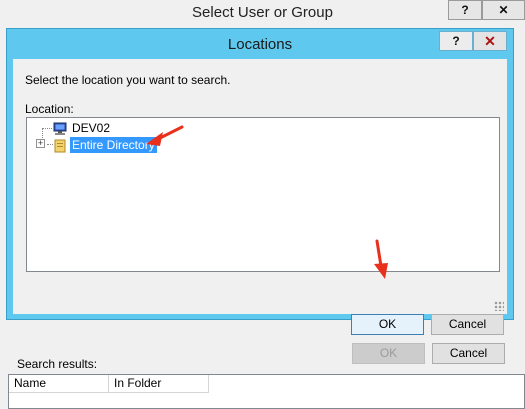 The height and width of the screenshot is (409, 525). I want to click on outer-close-button: ✕, so click(503, 10).